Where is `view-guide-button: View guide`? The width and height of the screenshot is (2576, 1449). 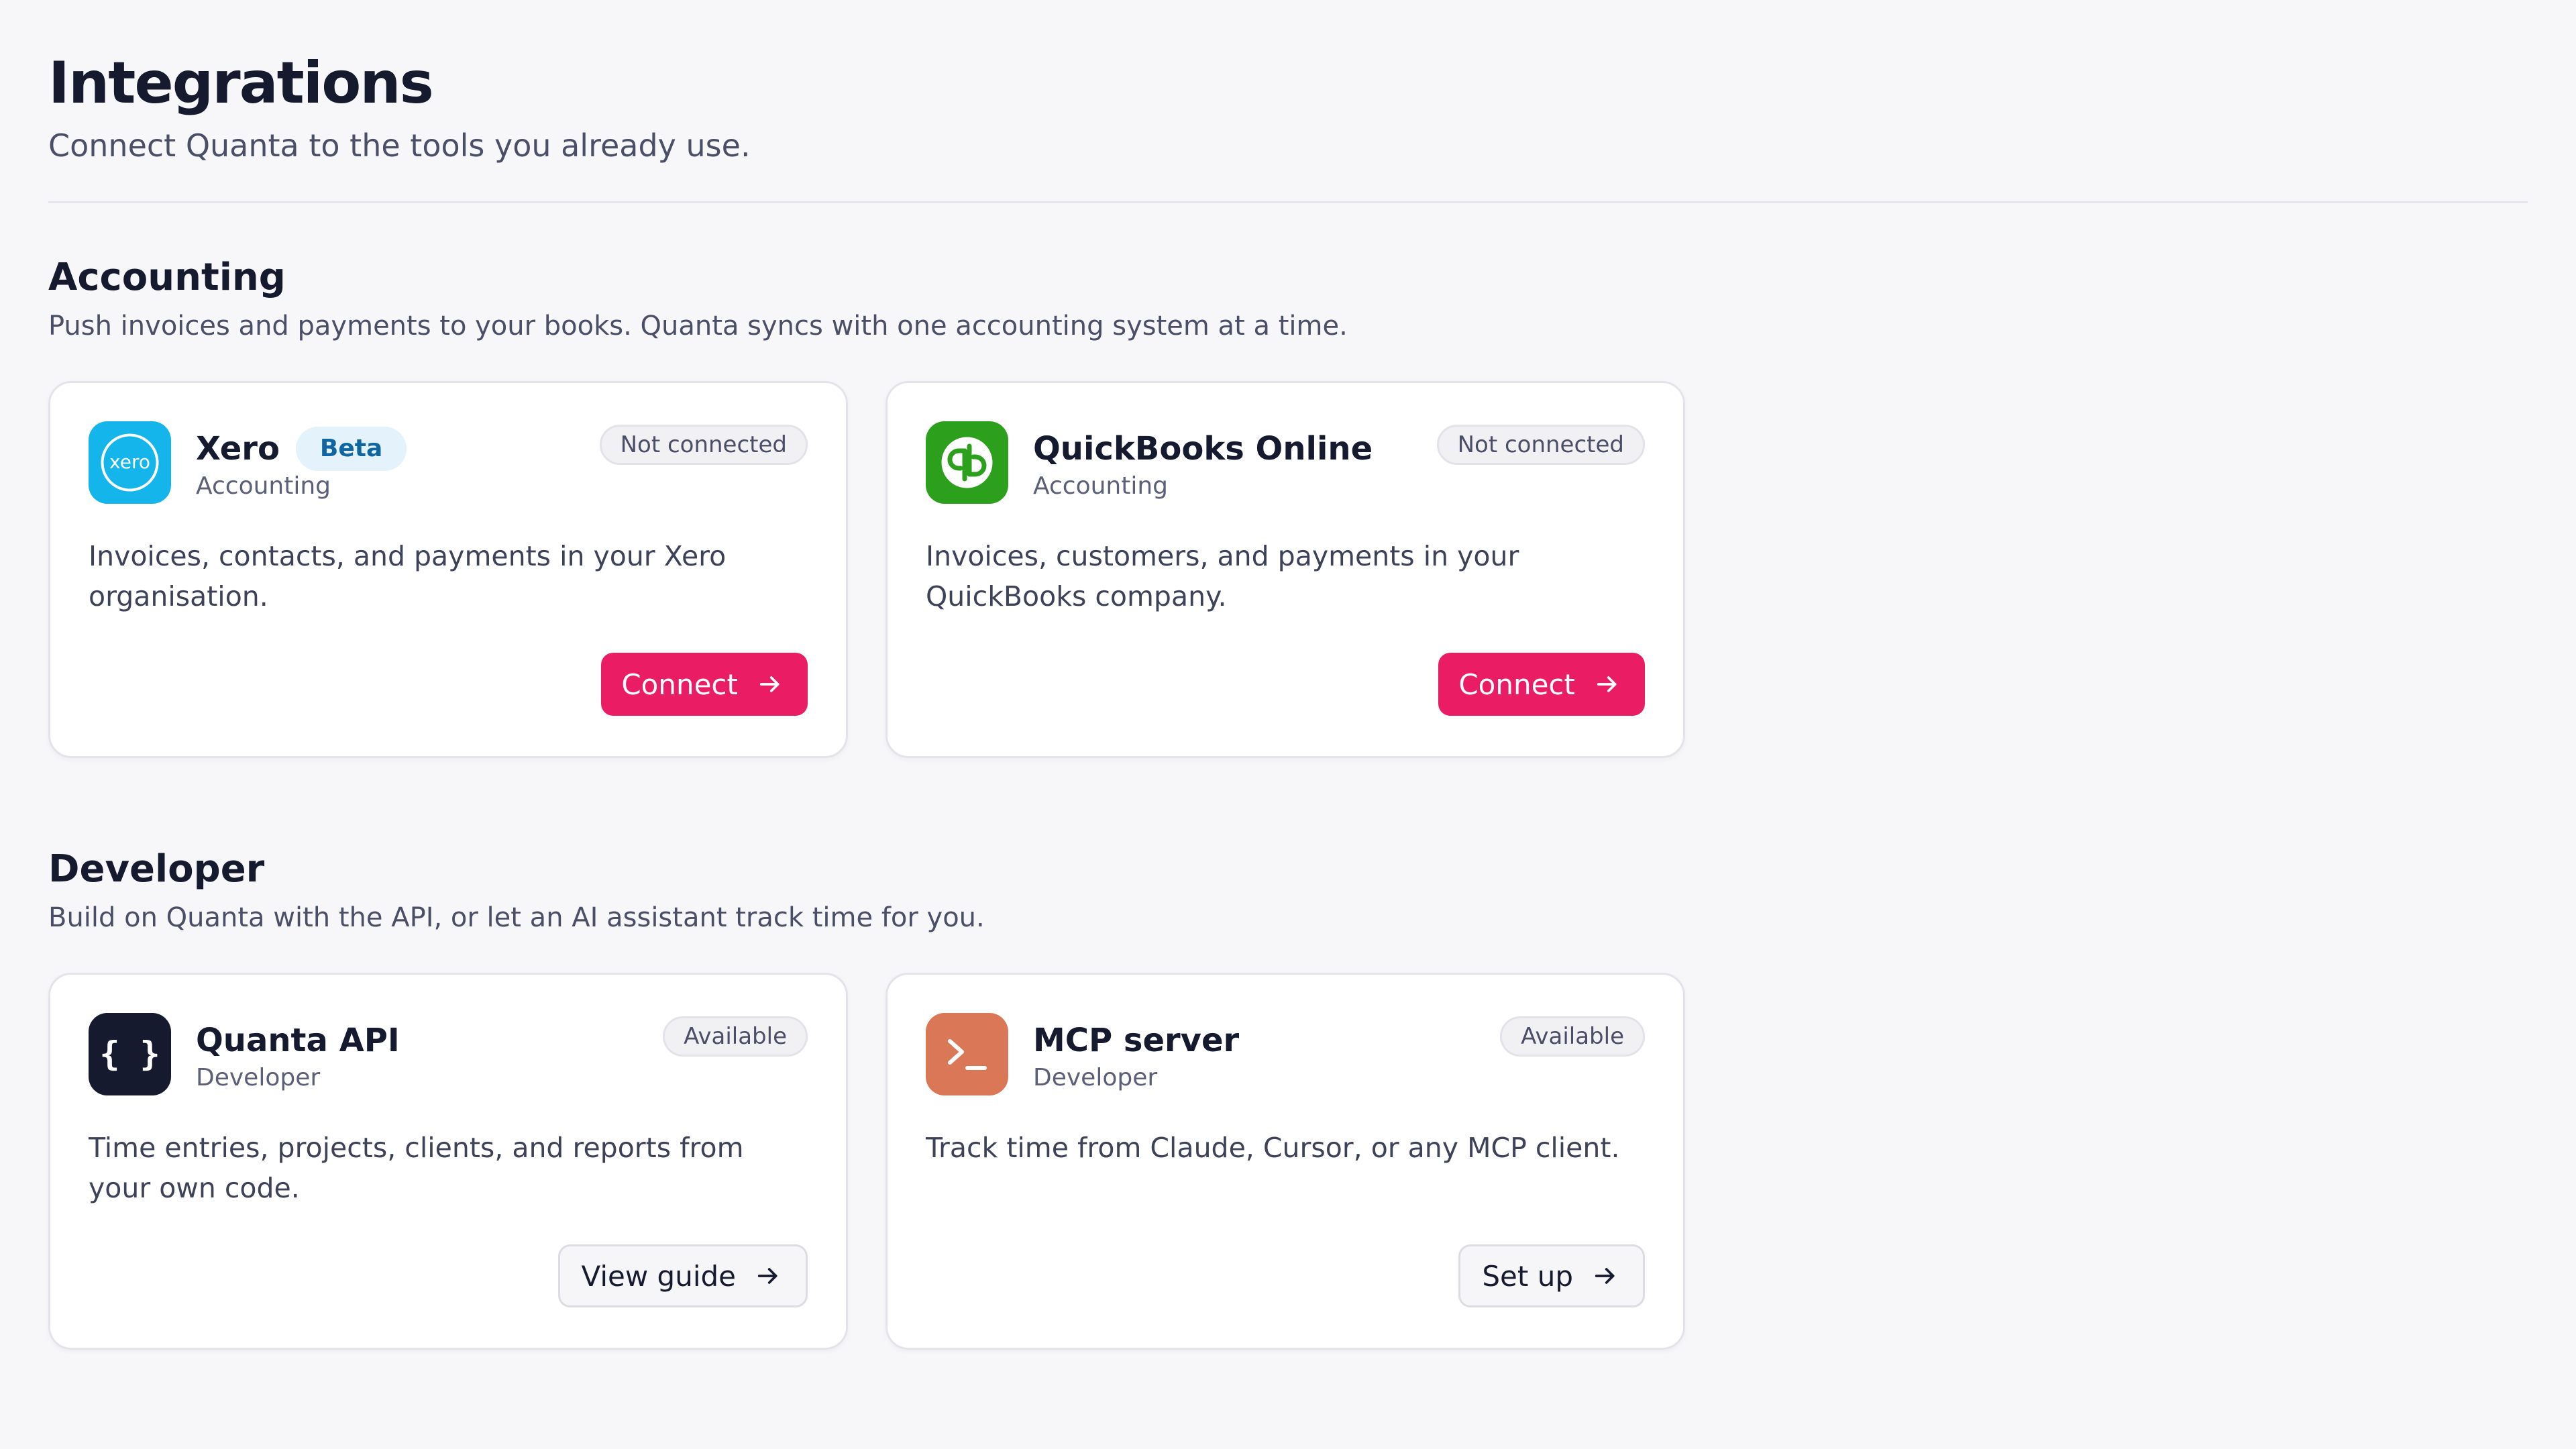
view-guide-button: View guide is located at coordinates (682, 1275).